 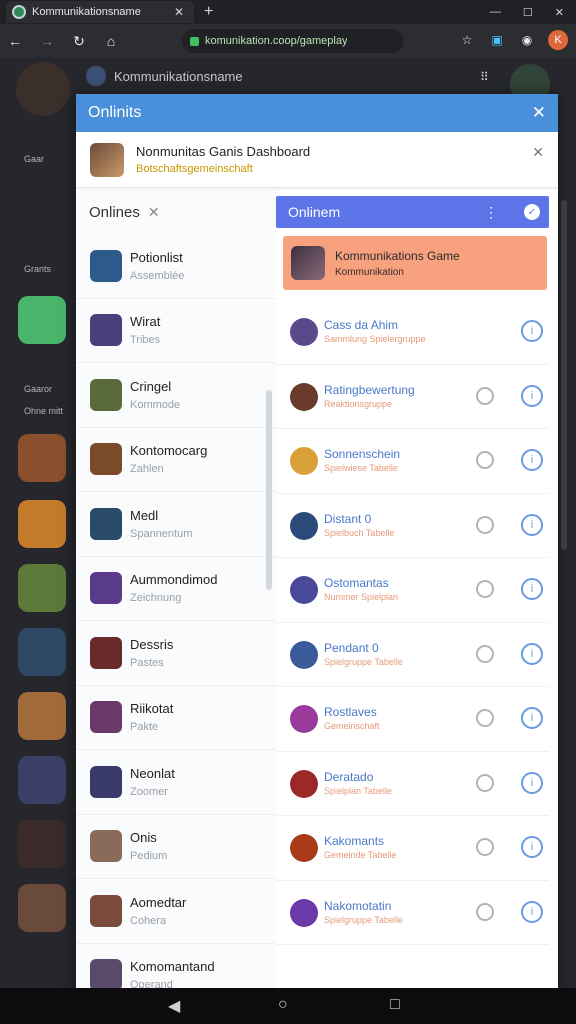 What do you see at coordinates (360, 855) in the screenshot?
I see `row-subtitle: Gemeinde Tabelle` at bounding box center [360, 855].